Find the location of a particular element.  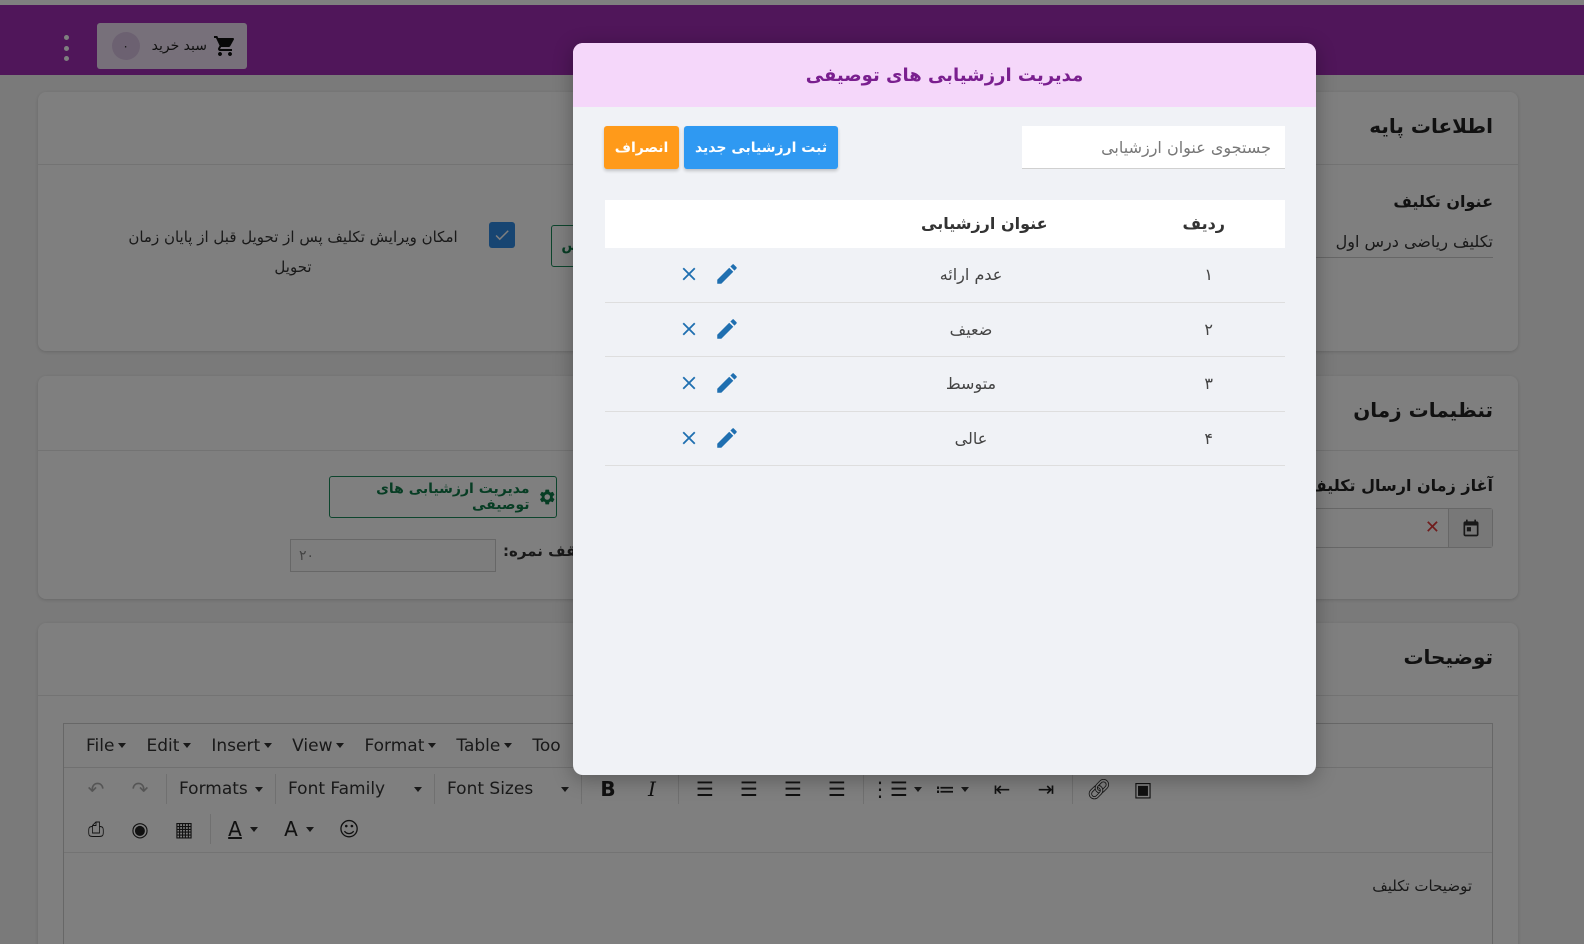

row-number: ۲ is located at coordinates (1208, 329).